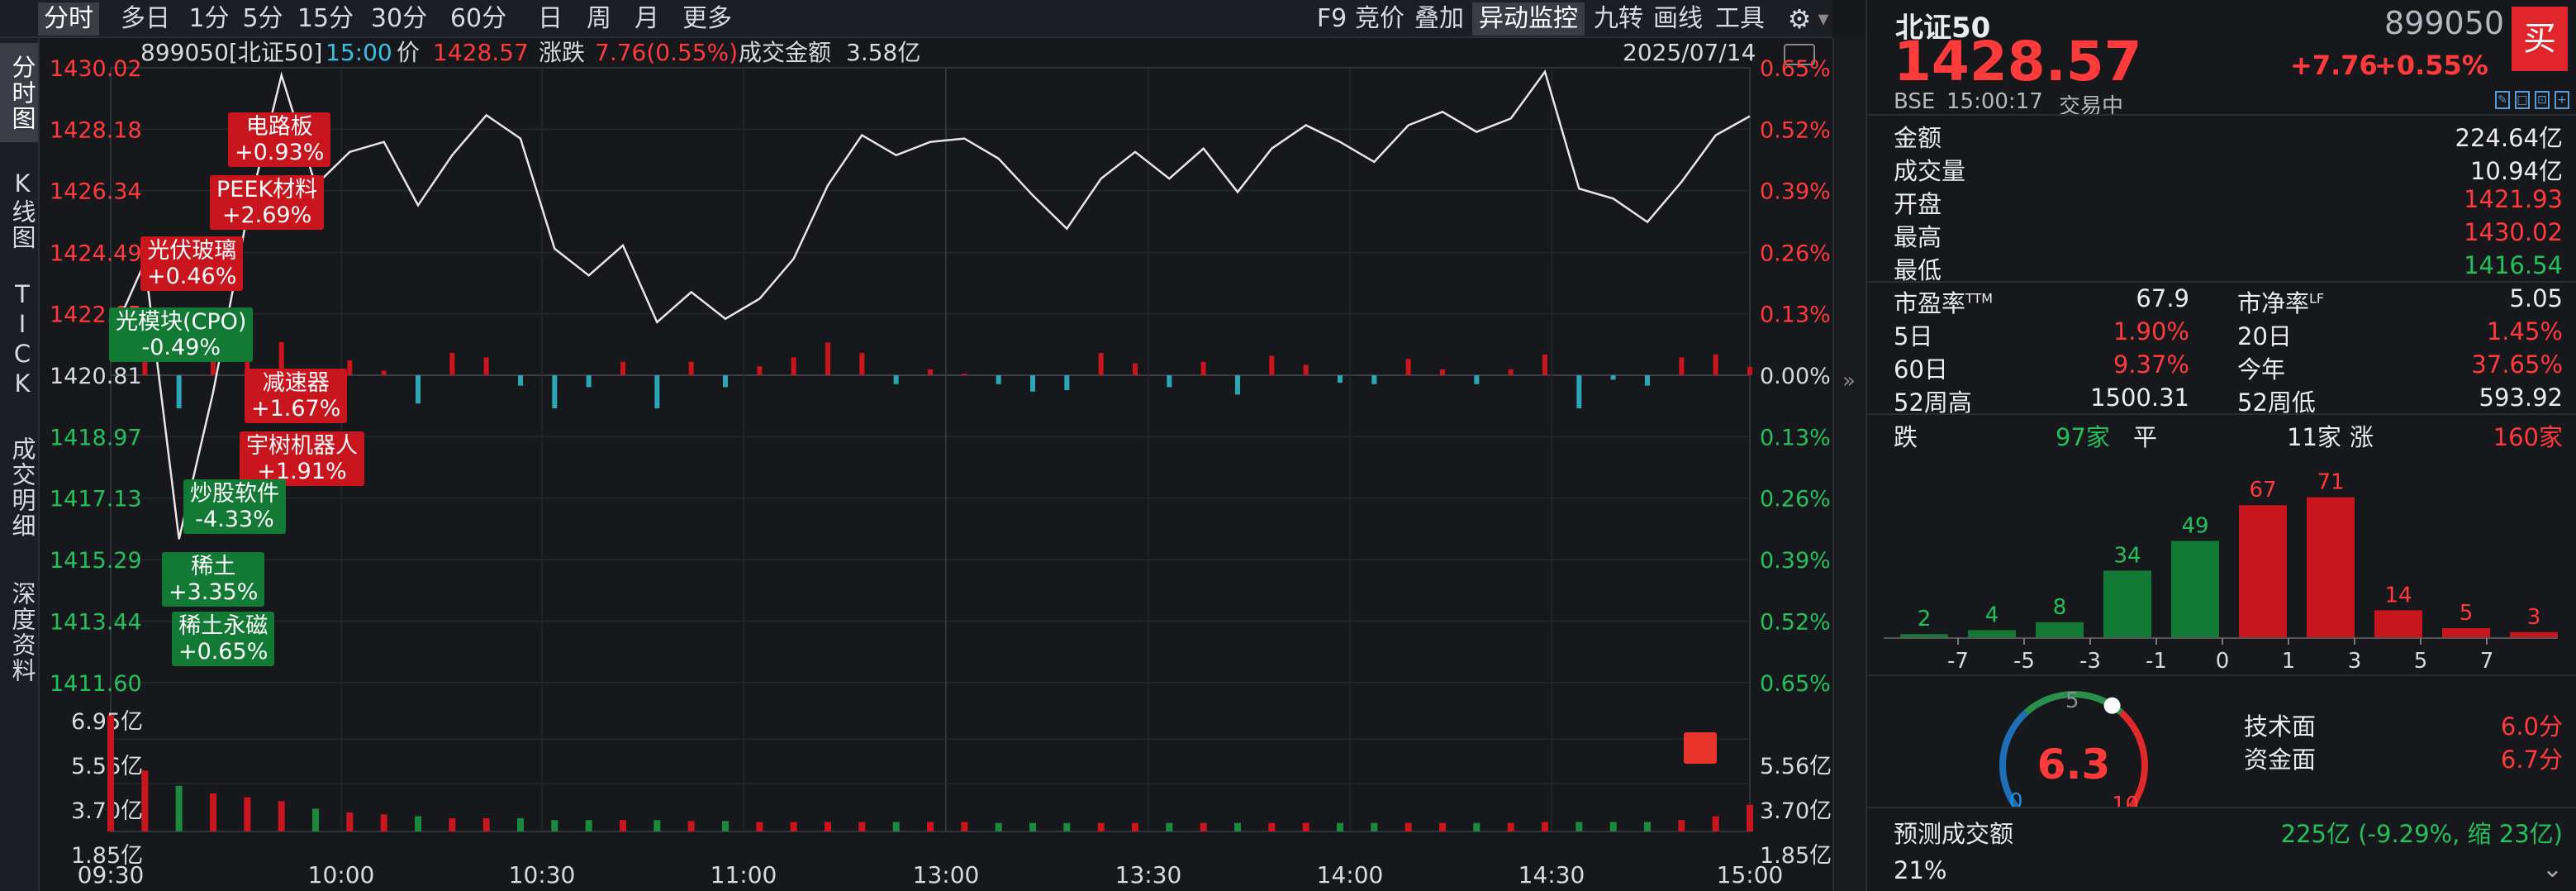  What do you see at coordinates (2127, 556) in the screenshot?
I see `distribution-value: 34` at bounding box center [2127, 556].